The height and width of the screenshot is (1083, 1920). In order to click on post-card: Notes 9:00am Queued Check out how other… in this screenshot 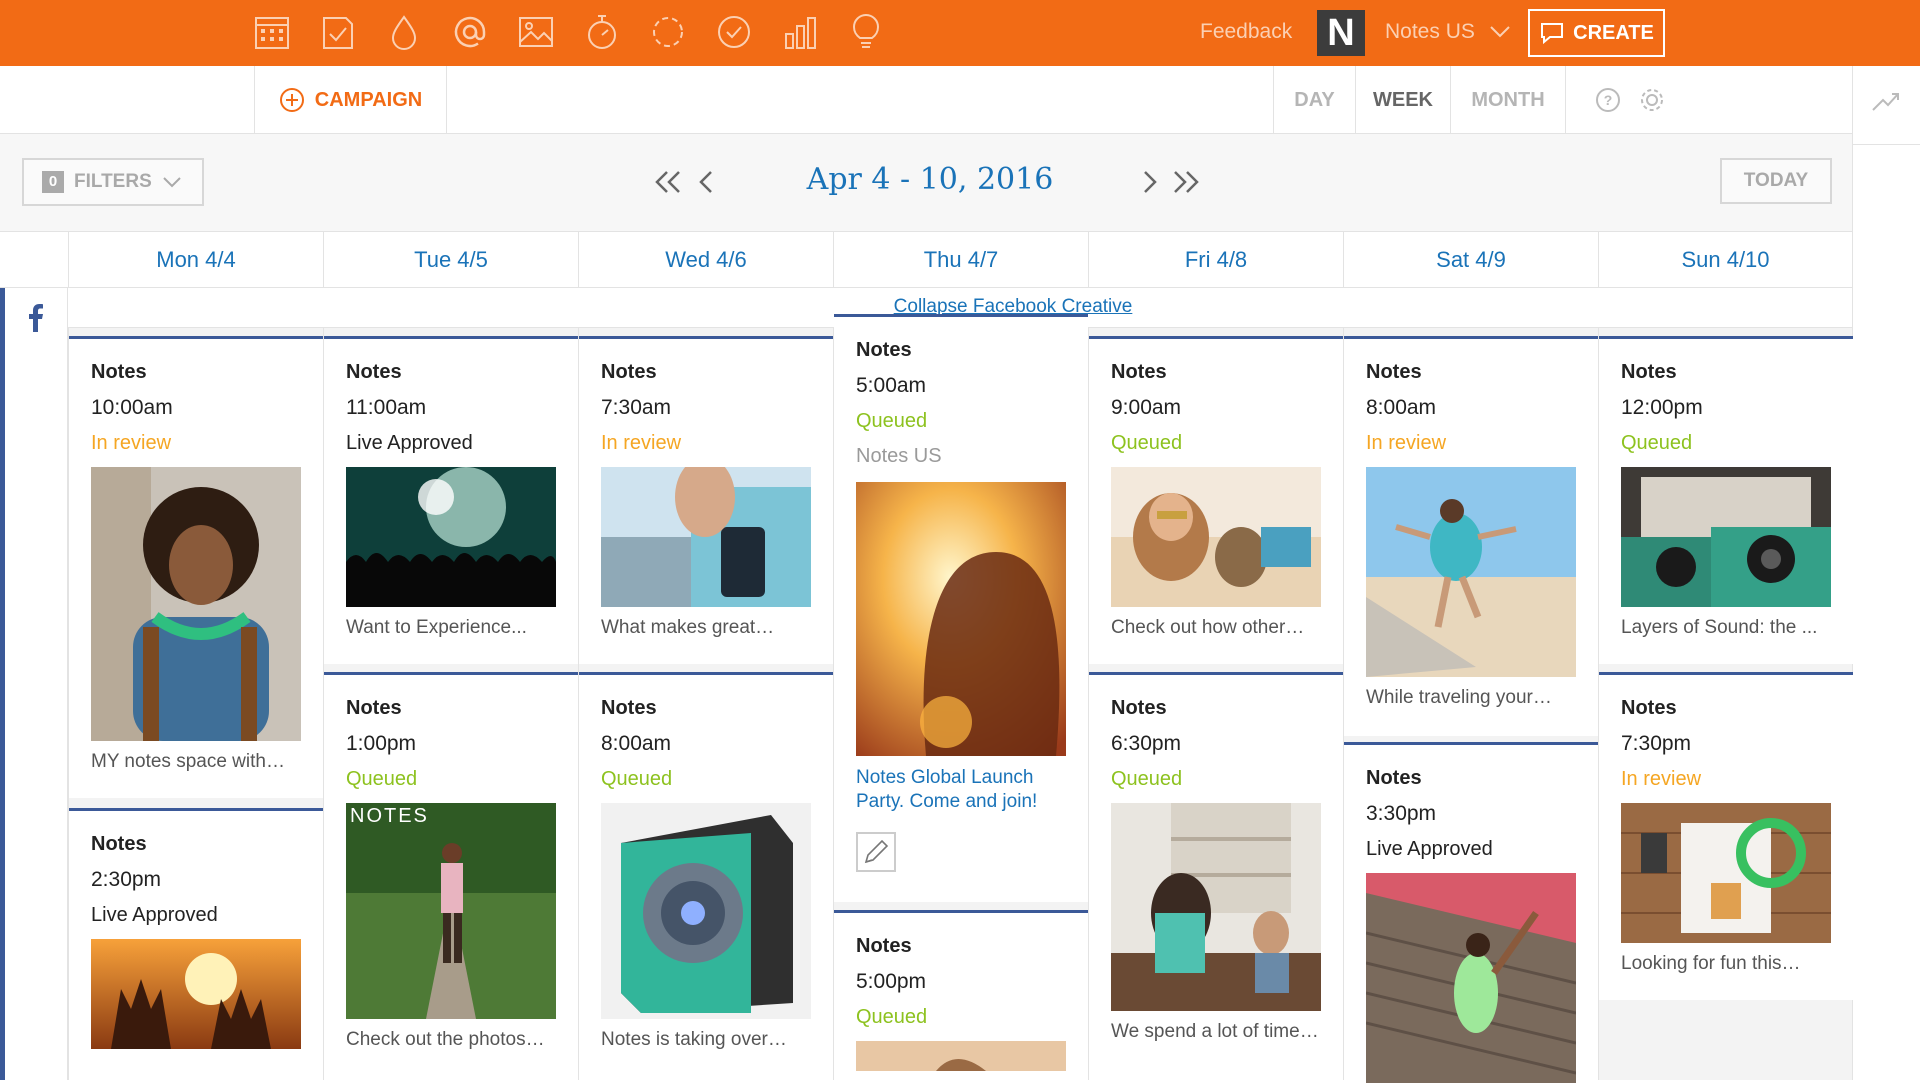, I will do `click(1216, 500)`.